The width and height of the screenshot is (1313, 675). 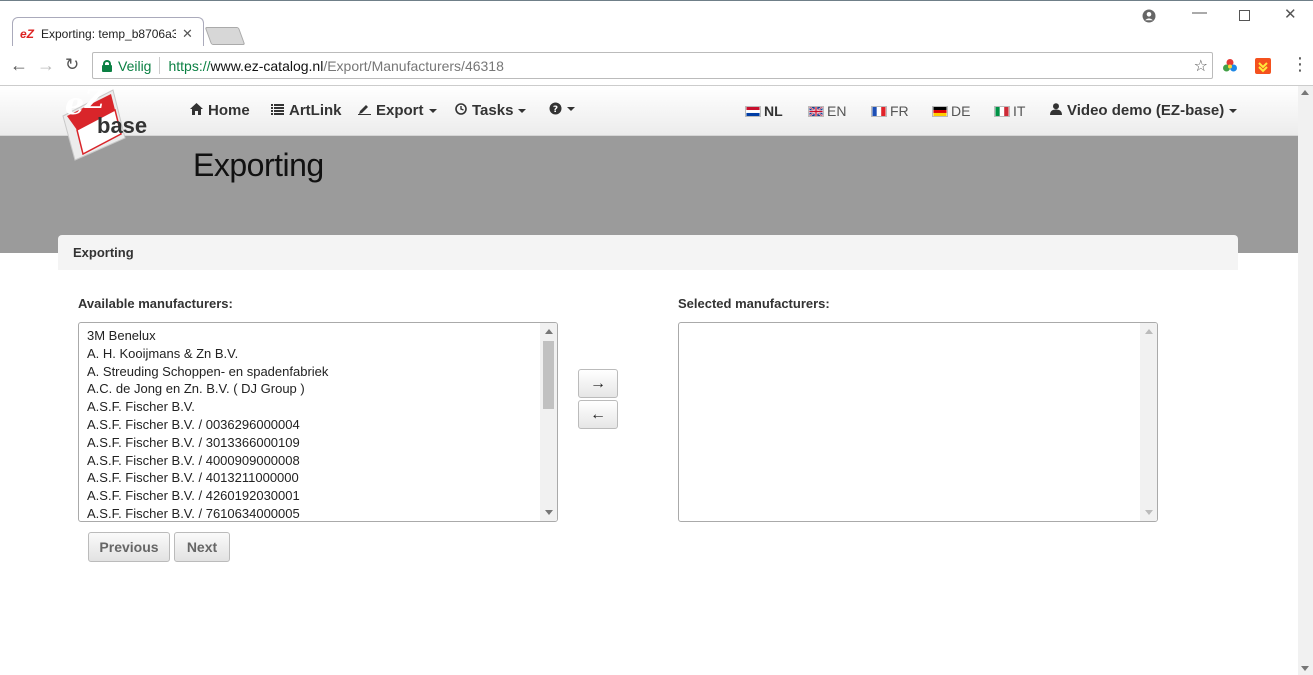 What do you see at coordinates (312, 513) in the screenshot?
I see `list-item: A.S.F. Fischer B.V. / 7610634000005` at bounding box center [312, 513].